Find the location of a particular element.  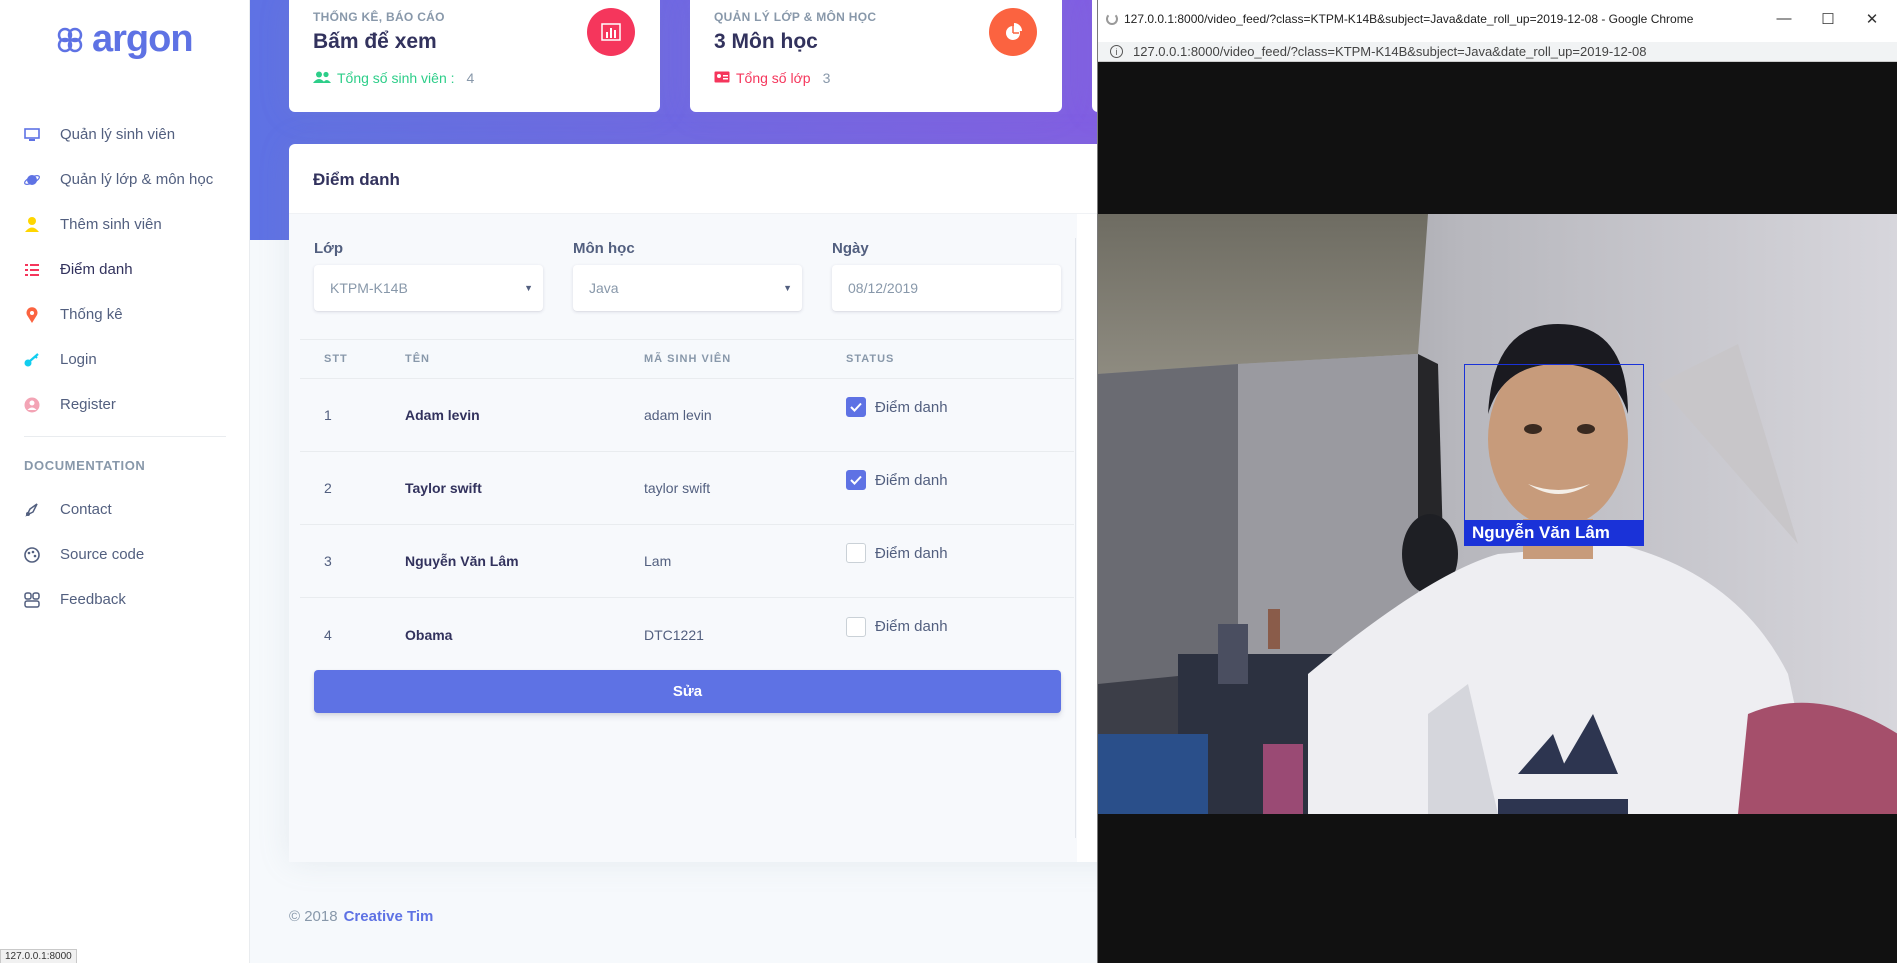

table-row: 2 Taylor swift taylor swift Điểm danh is located at coordinates (687, 488).